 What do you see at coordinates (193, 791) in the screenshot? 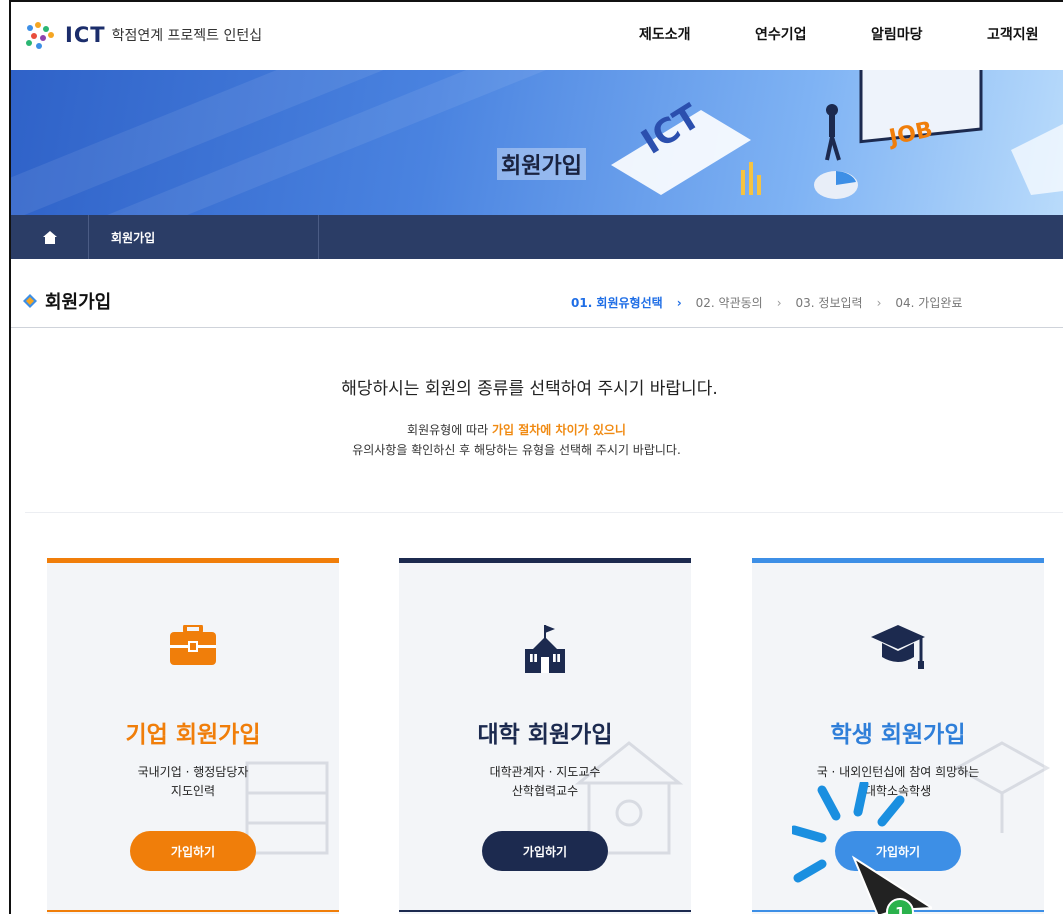
I see `card-desc-line2: 지도인력` at bounding box center [193, 791].